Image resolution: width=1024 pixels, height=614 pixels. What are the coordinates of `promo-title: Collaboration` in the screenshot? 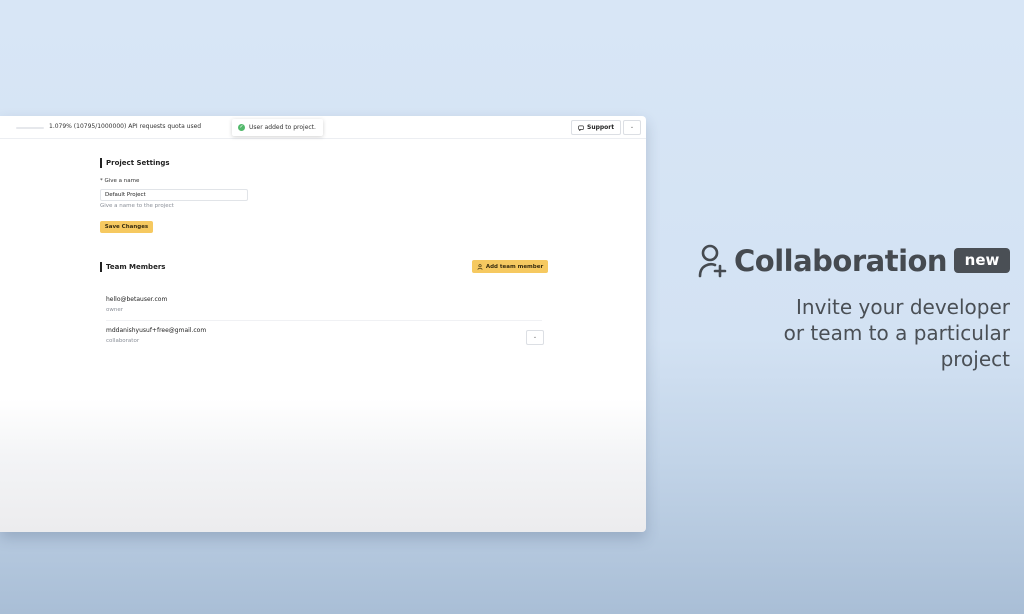 It's located at (823, 261).